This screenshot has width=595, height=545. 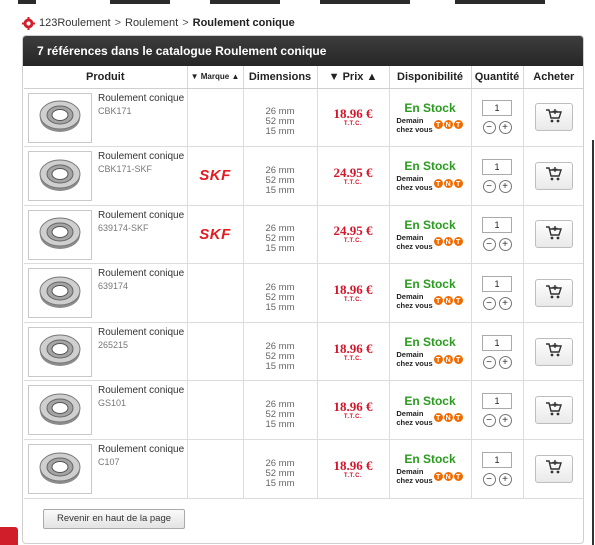 What do you see at coordinates (430, 400) in the screenshot?
I see `stock-status: En Stock` at bounding box center [430, 400].